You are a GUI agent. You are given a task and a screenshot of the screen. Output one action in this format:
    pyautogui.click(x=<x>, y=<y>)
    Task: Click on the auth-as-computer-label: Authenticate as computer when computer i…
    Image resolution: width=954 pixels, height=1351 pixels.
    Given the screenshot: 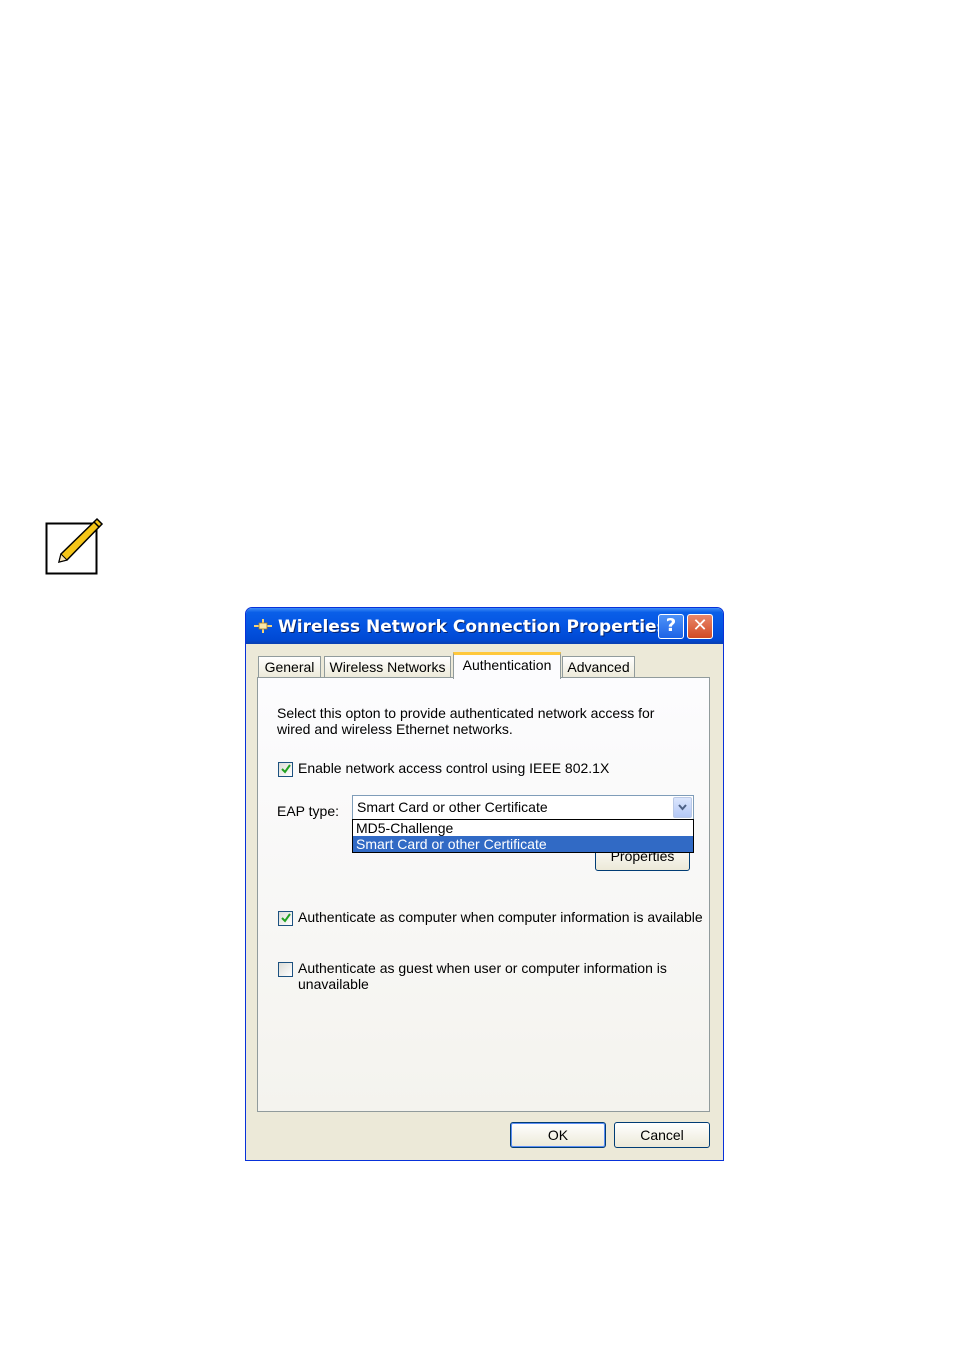 What is the action you would take?
    pyautogui.click(x=500, y=917)
    